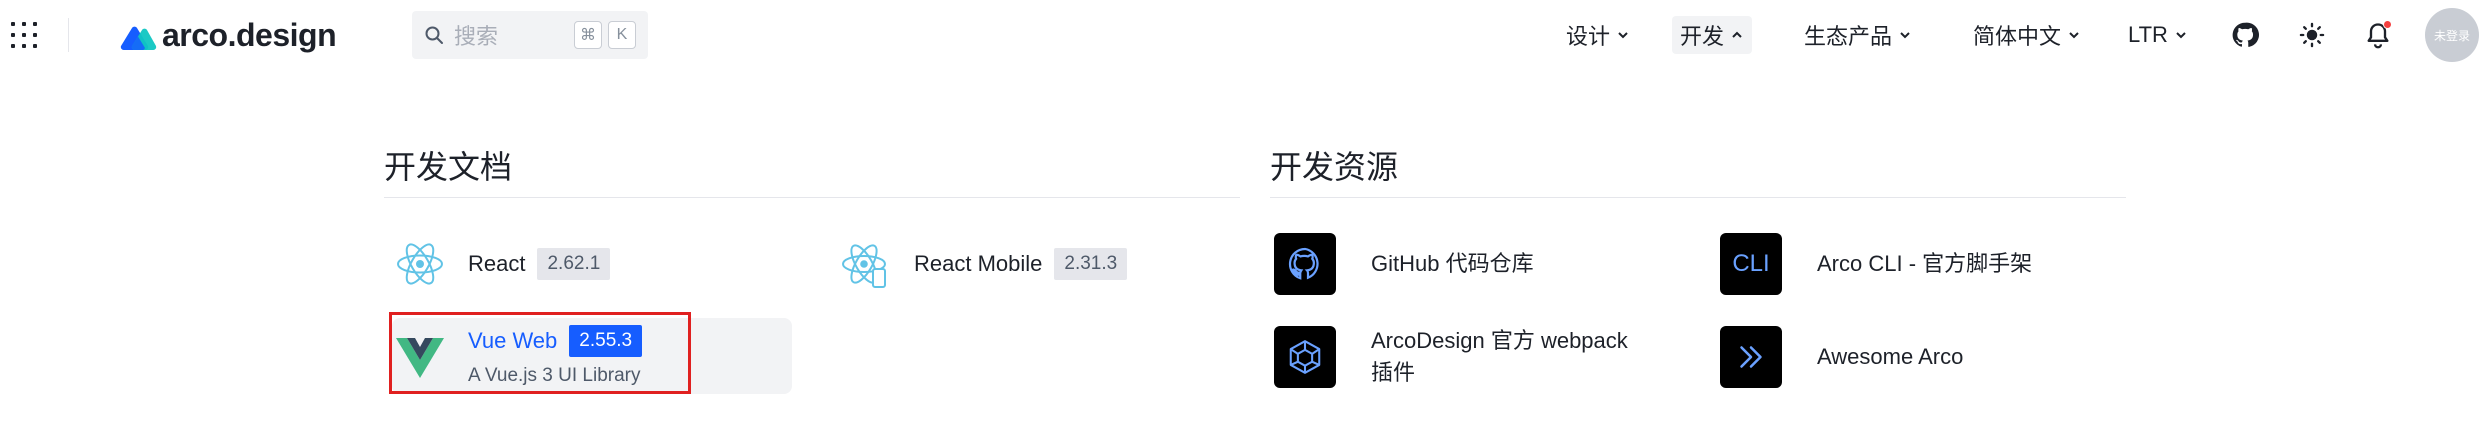  I want to click on nav-ecosystem: 生态产品, so click(1858, 35).